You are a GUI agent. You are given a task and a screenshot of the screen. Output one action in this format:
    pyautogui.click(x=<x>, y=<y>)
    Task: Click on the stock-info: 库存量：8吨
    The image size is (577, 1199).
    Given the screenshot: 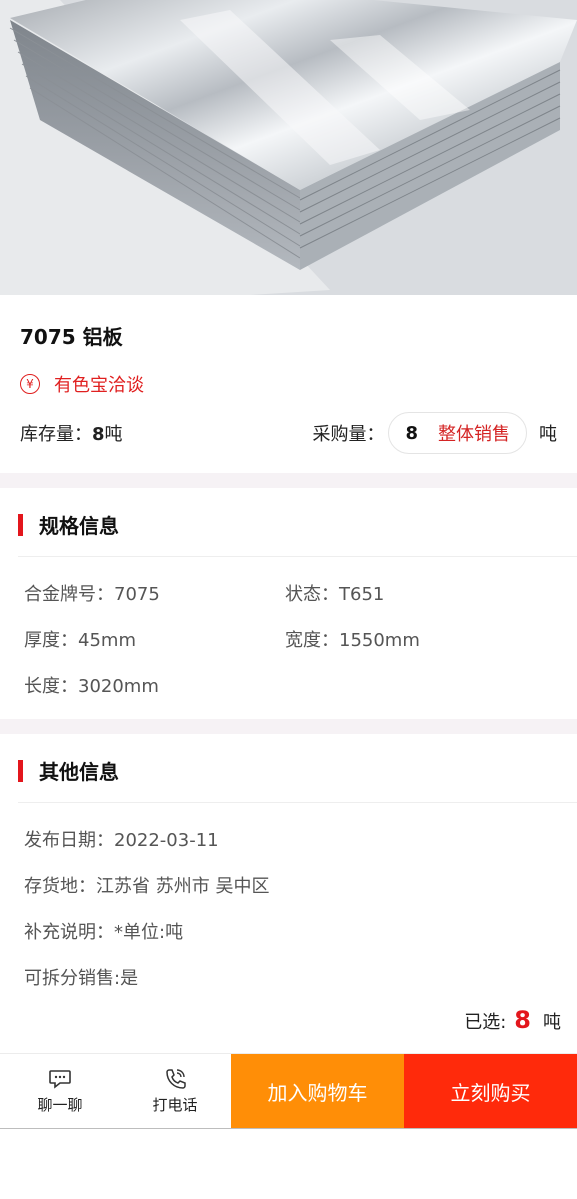 What is the action you would take?
    pyautogui.click(x=71, y=433)
    